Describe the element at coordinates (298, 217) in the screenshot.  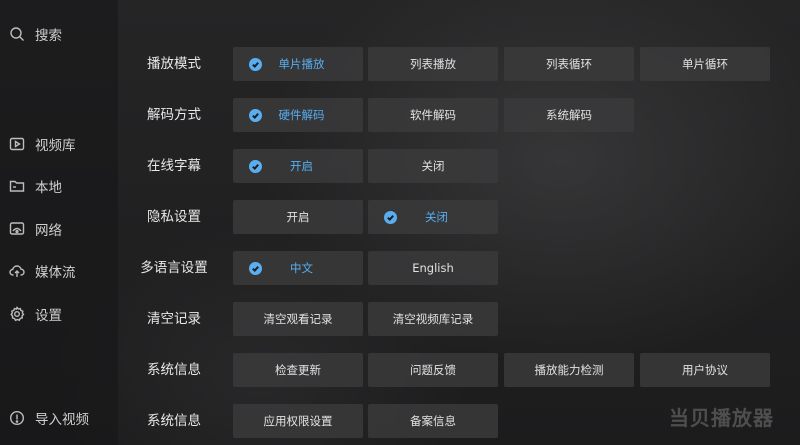
I see `option-privacy-on: 开启` at that location.